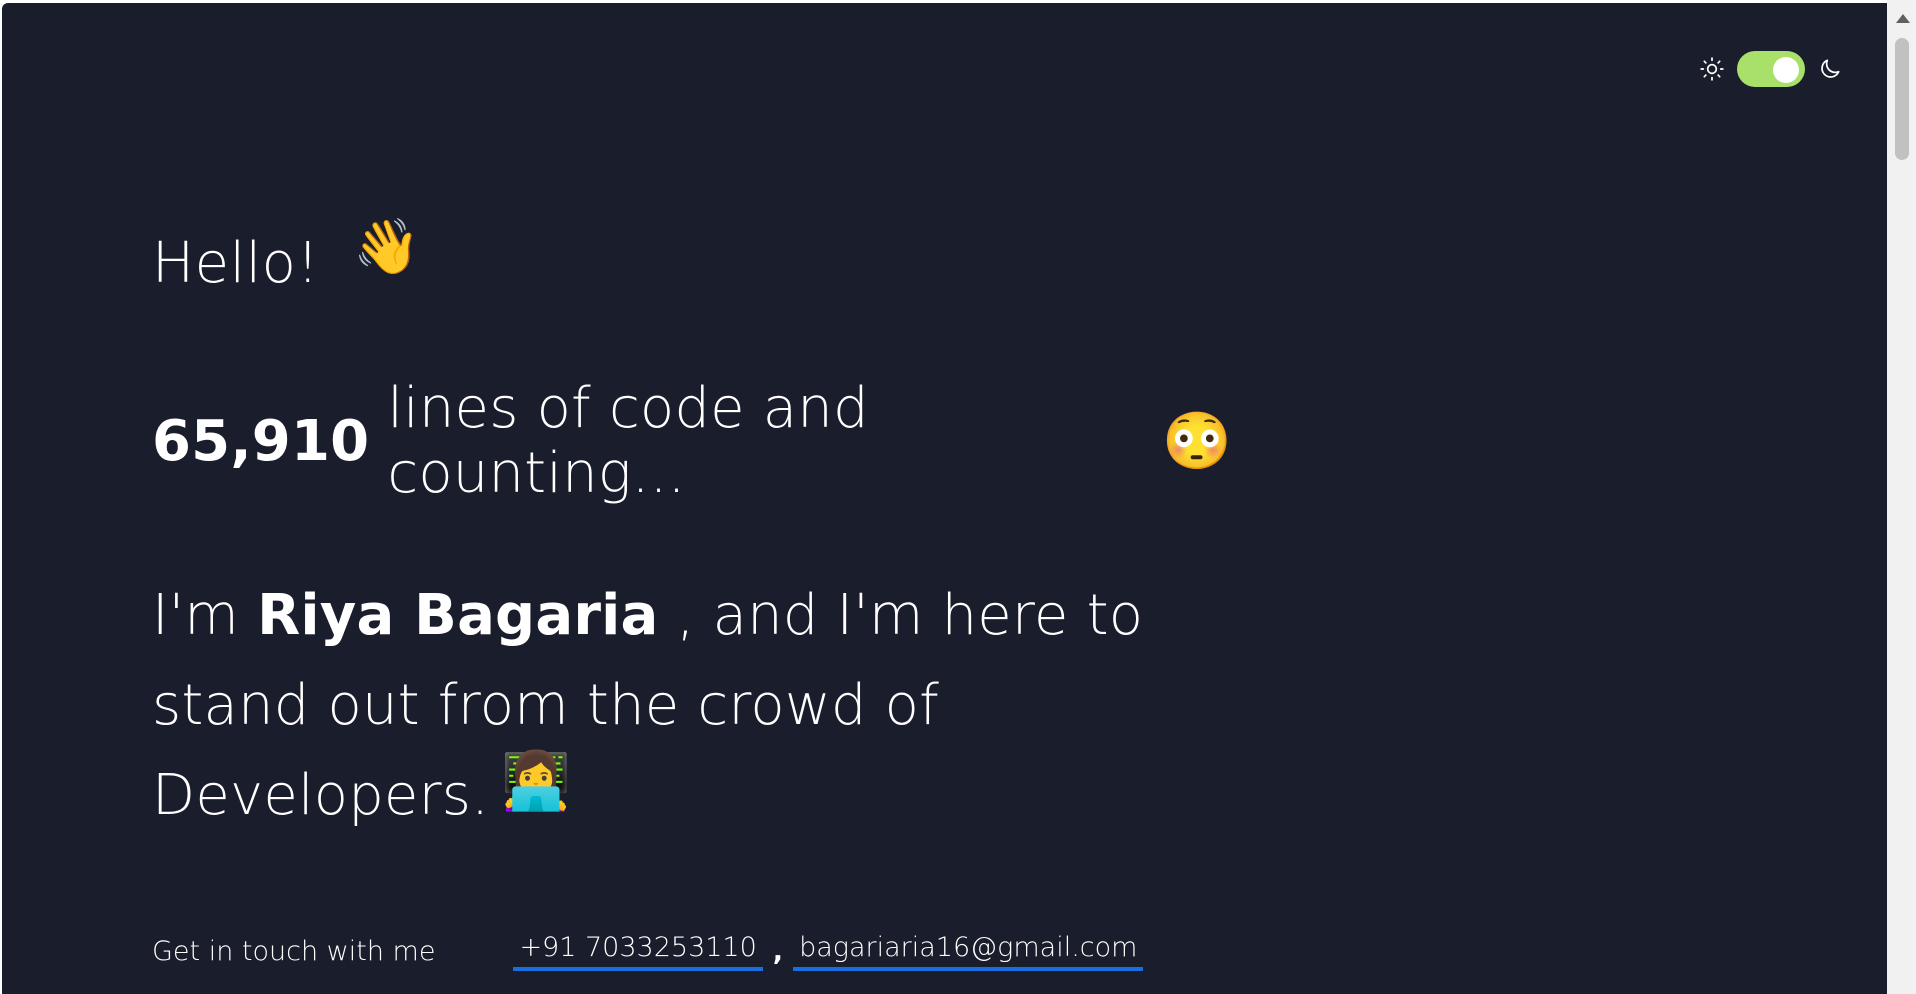  I want to click on toggle-knob, so click(1786, 70).